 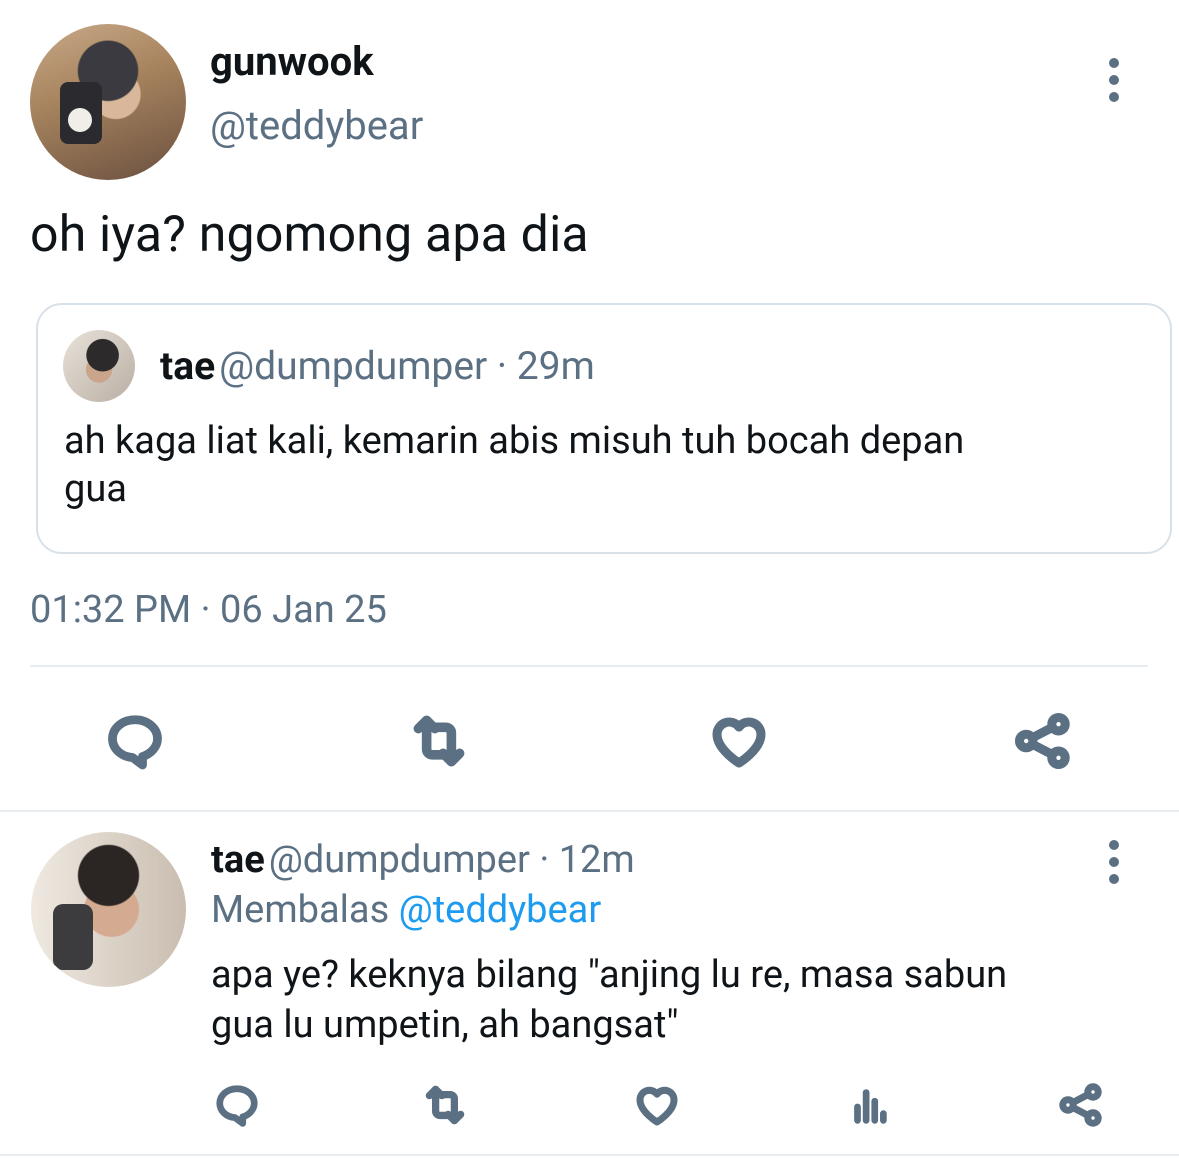 I want to click on author-handle: @teddybear, so click(x=316, y=125).